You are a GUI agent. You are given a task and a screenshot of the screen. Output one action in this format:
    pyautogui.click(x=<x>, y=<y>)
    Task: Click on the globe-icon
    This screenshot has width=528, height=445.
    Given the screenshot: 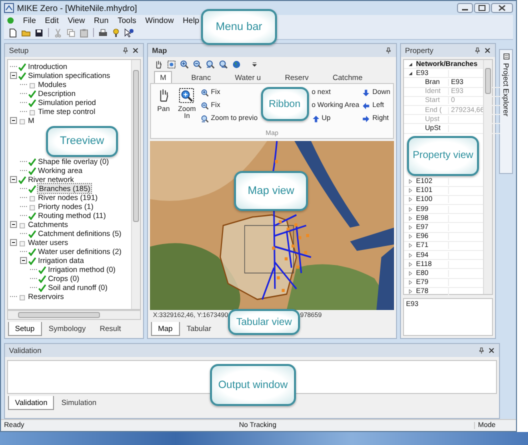 What is the action you would take?
    pyautogui.click(x=236, y=64)
    